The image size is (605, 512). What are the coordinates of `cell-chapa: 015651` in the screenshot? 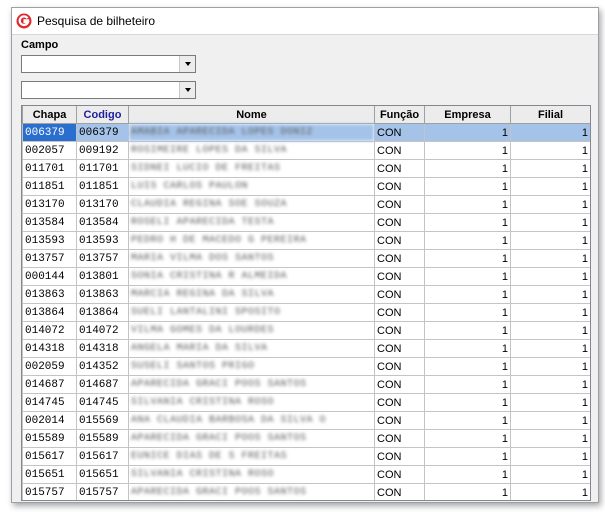 It's located at (49, 474).